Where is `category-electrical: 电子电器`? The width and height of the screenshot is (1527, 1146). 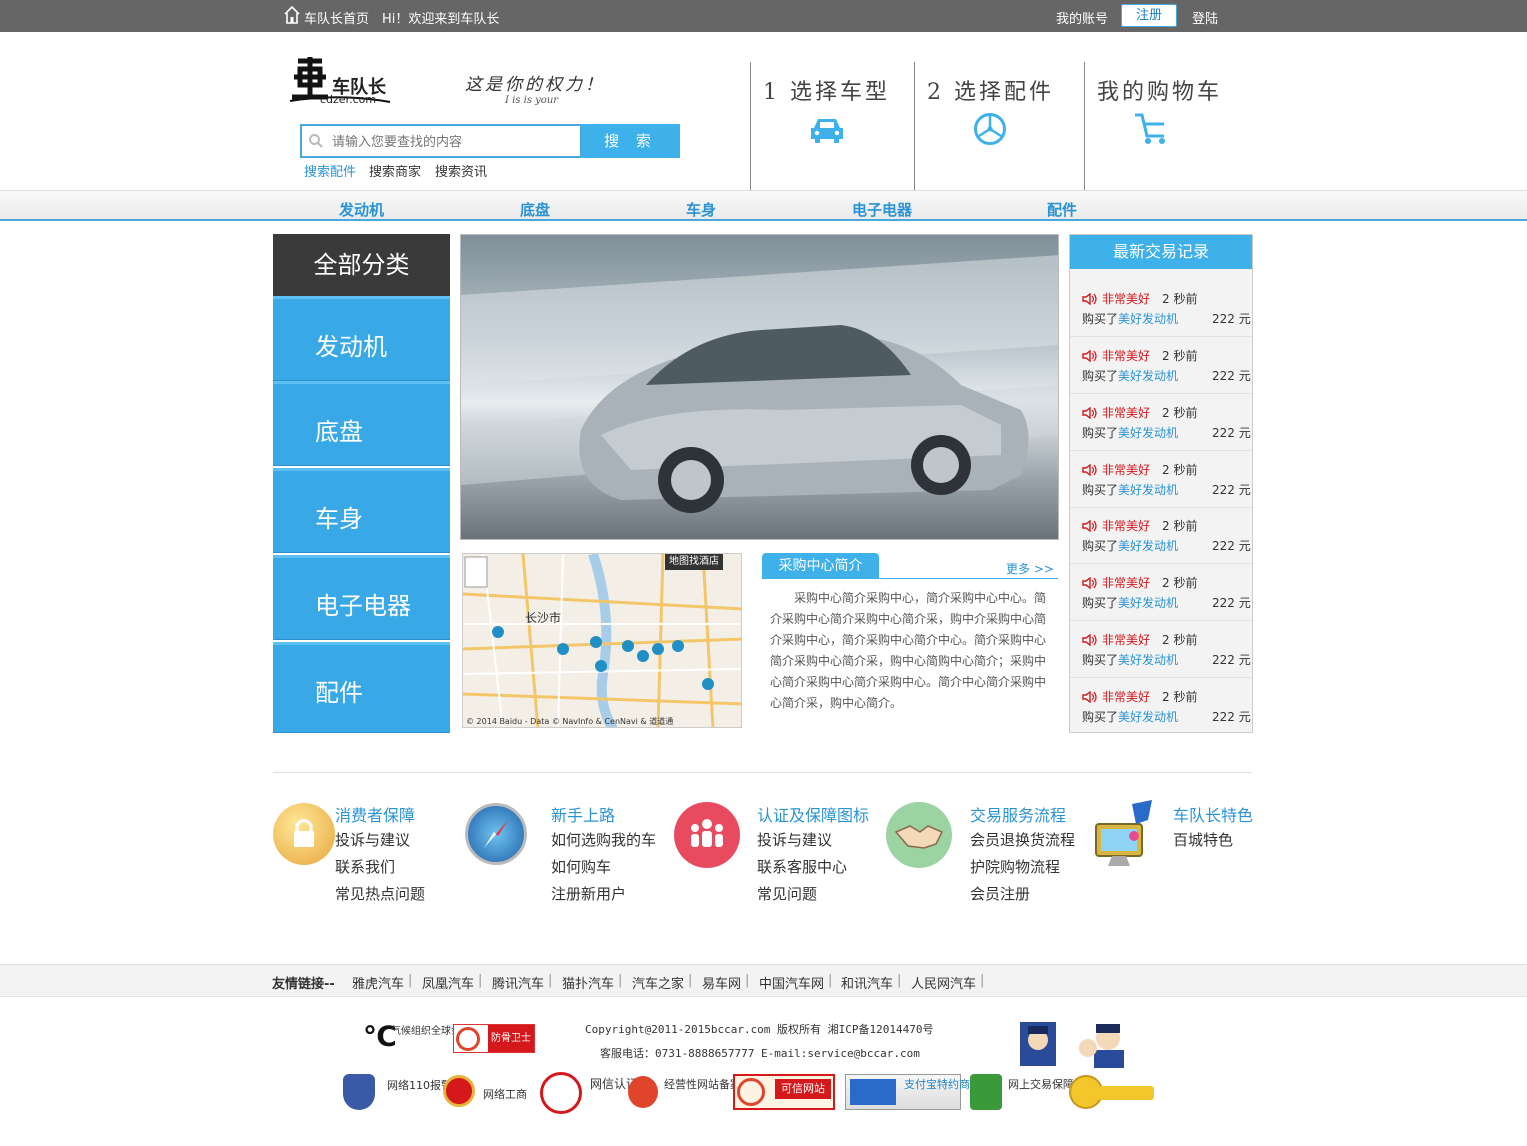 category-electrical: 电子电器 is located at coordinates (361, 597).